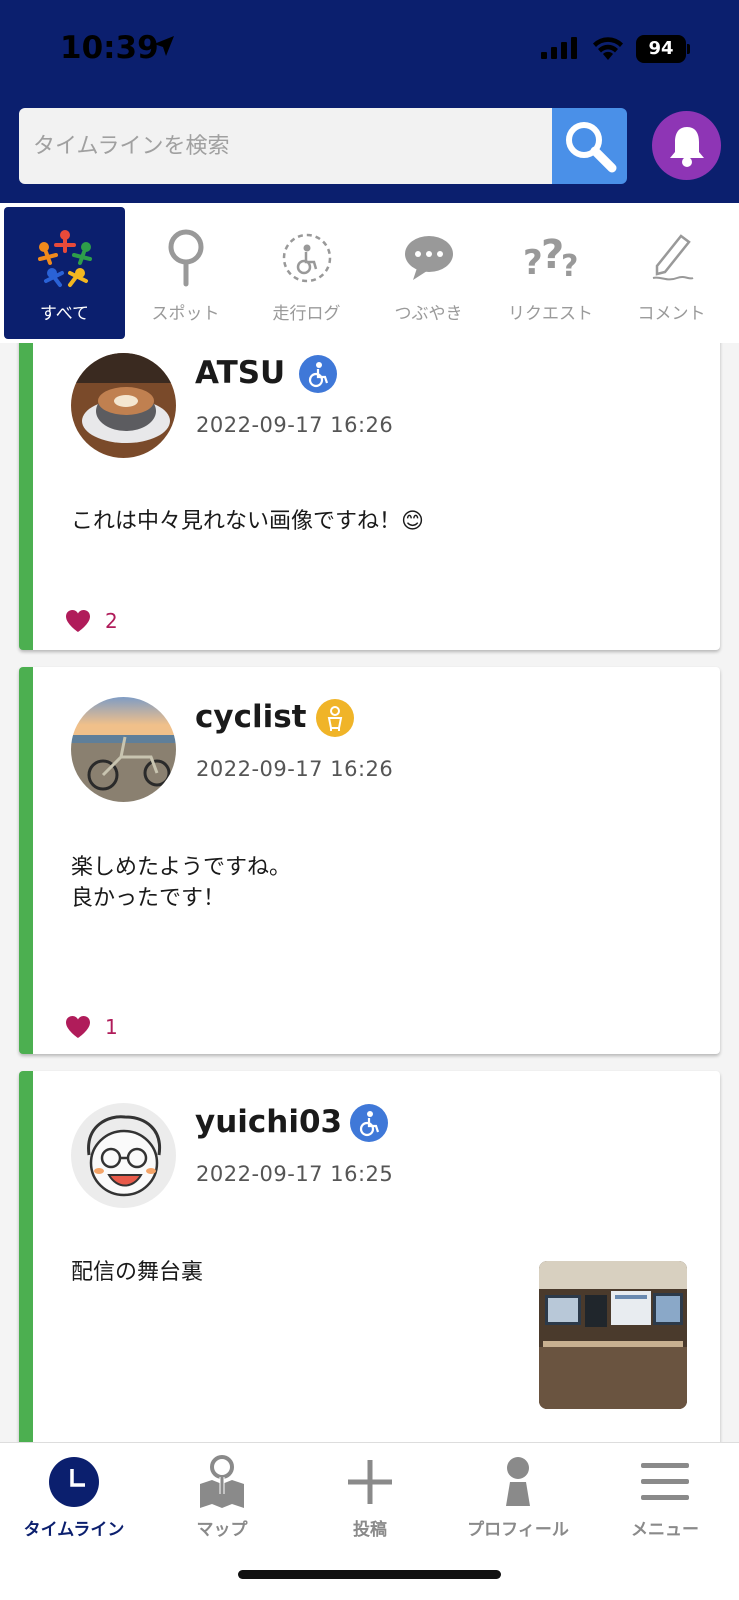  I want to click on username: ATSU, so click(240, 373).